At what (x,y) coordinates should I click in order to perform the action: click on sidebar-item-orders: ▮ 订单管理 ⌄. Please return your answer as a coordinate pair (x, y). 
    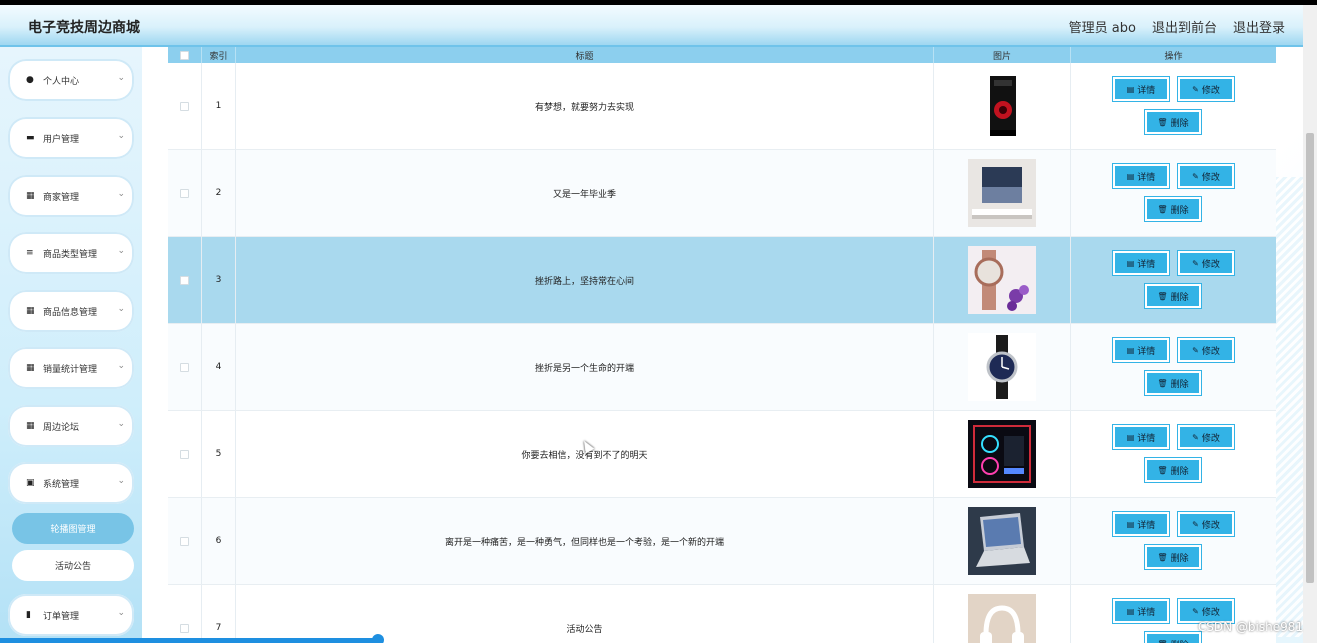
    Looking at the image, I should click on (71, 615).